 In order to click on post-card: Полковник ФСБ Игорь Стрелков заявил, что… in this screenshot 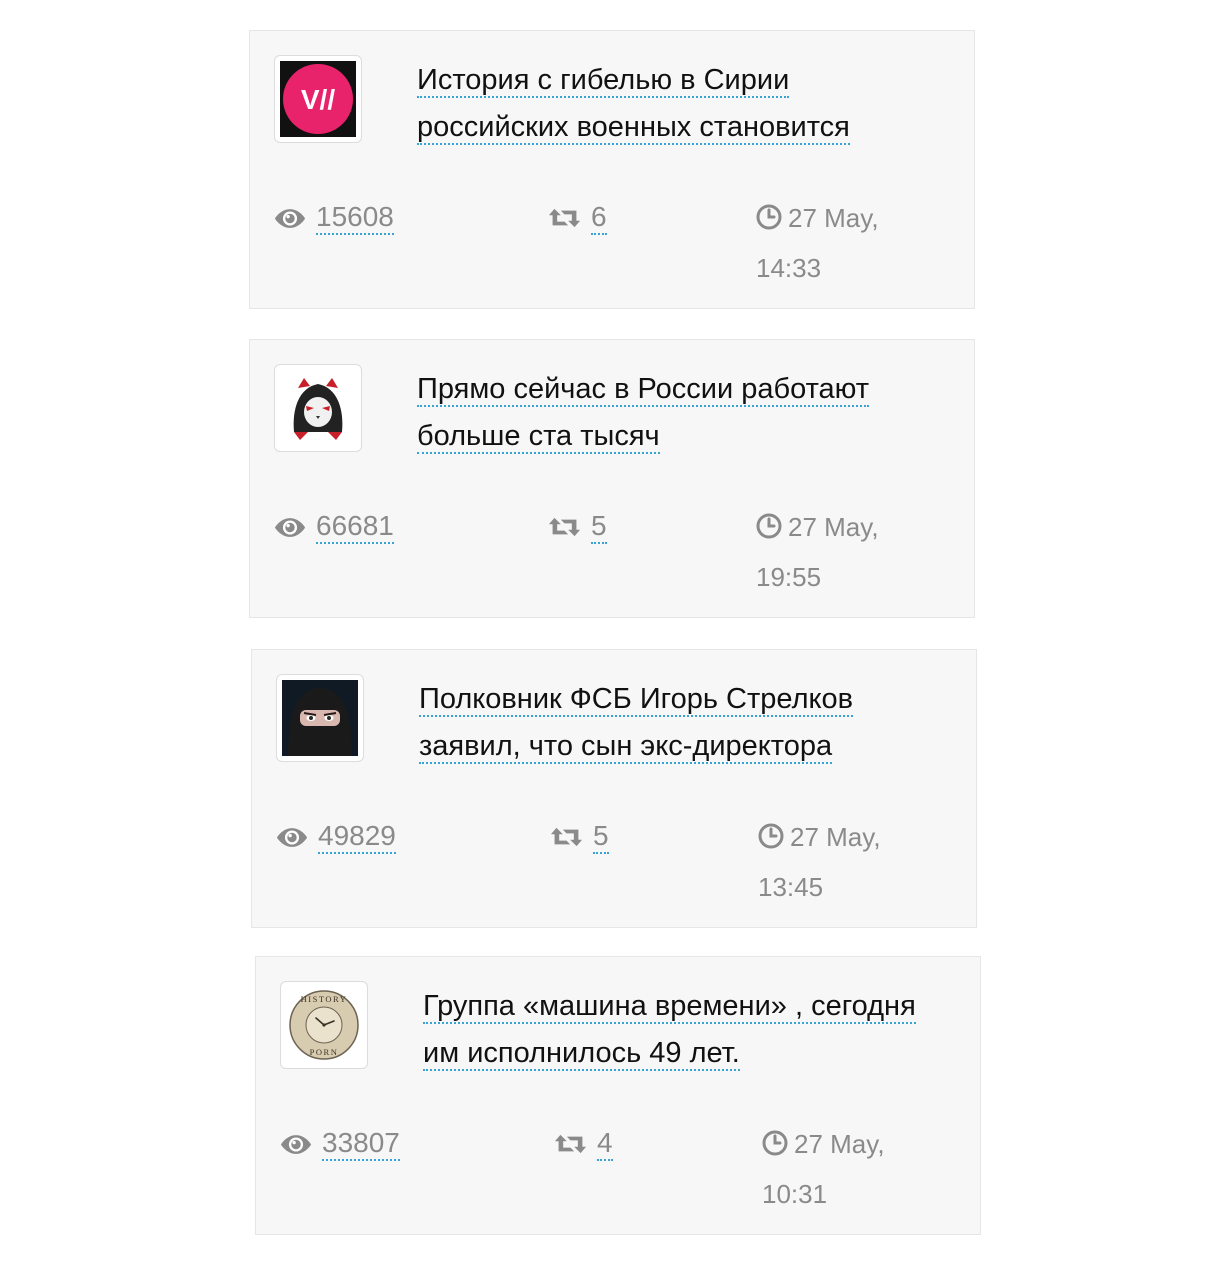, I will do `click(614, 788)`.